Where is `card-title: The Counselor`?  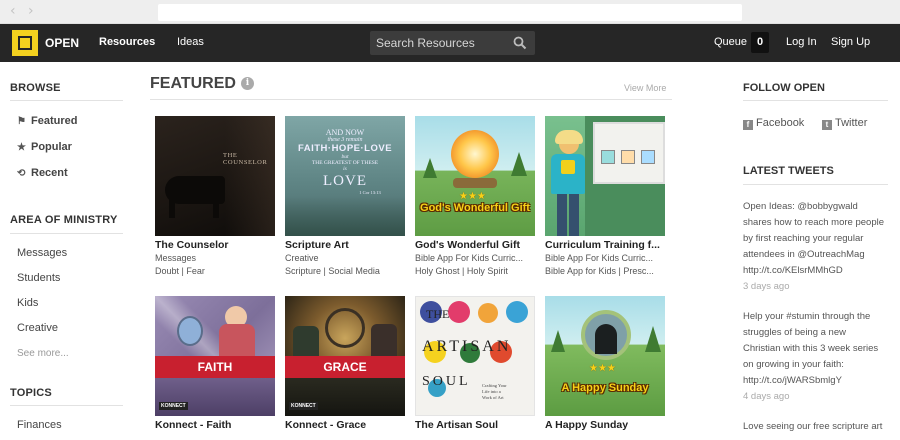
card-title: The Counselor is located at coordinates (220, 245).